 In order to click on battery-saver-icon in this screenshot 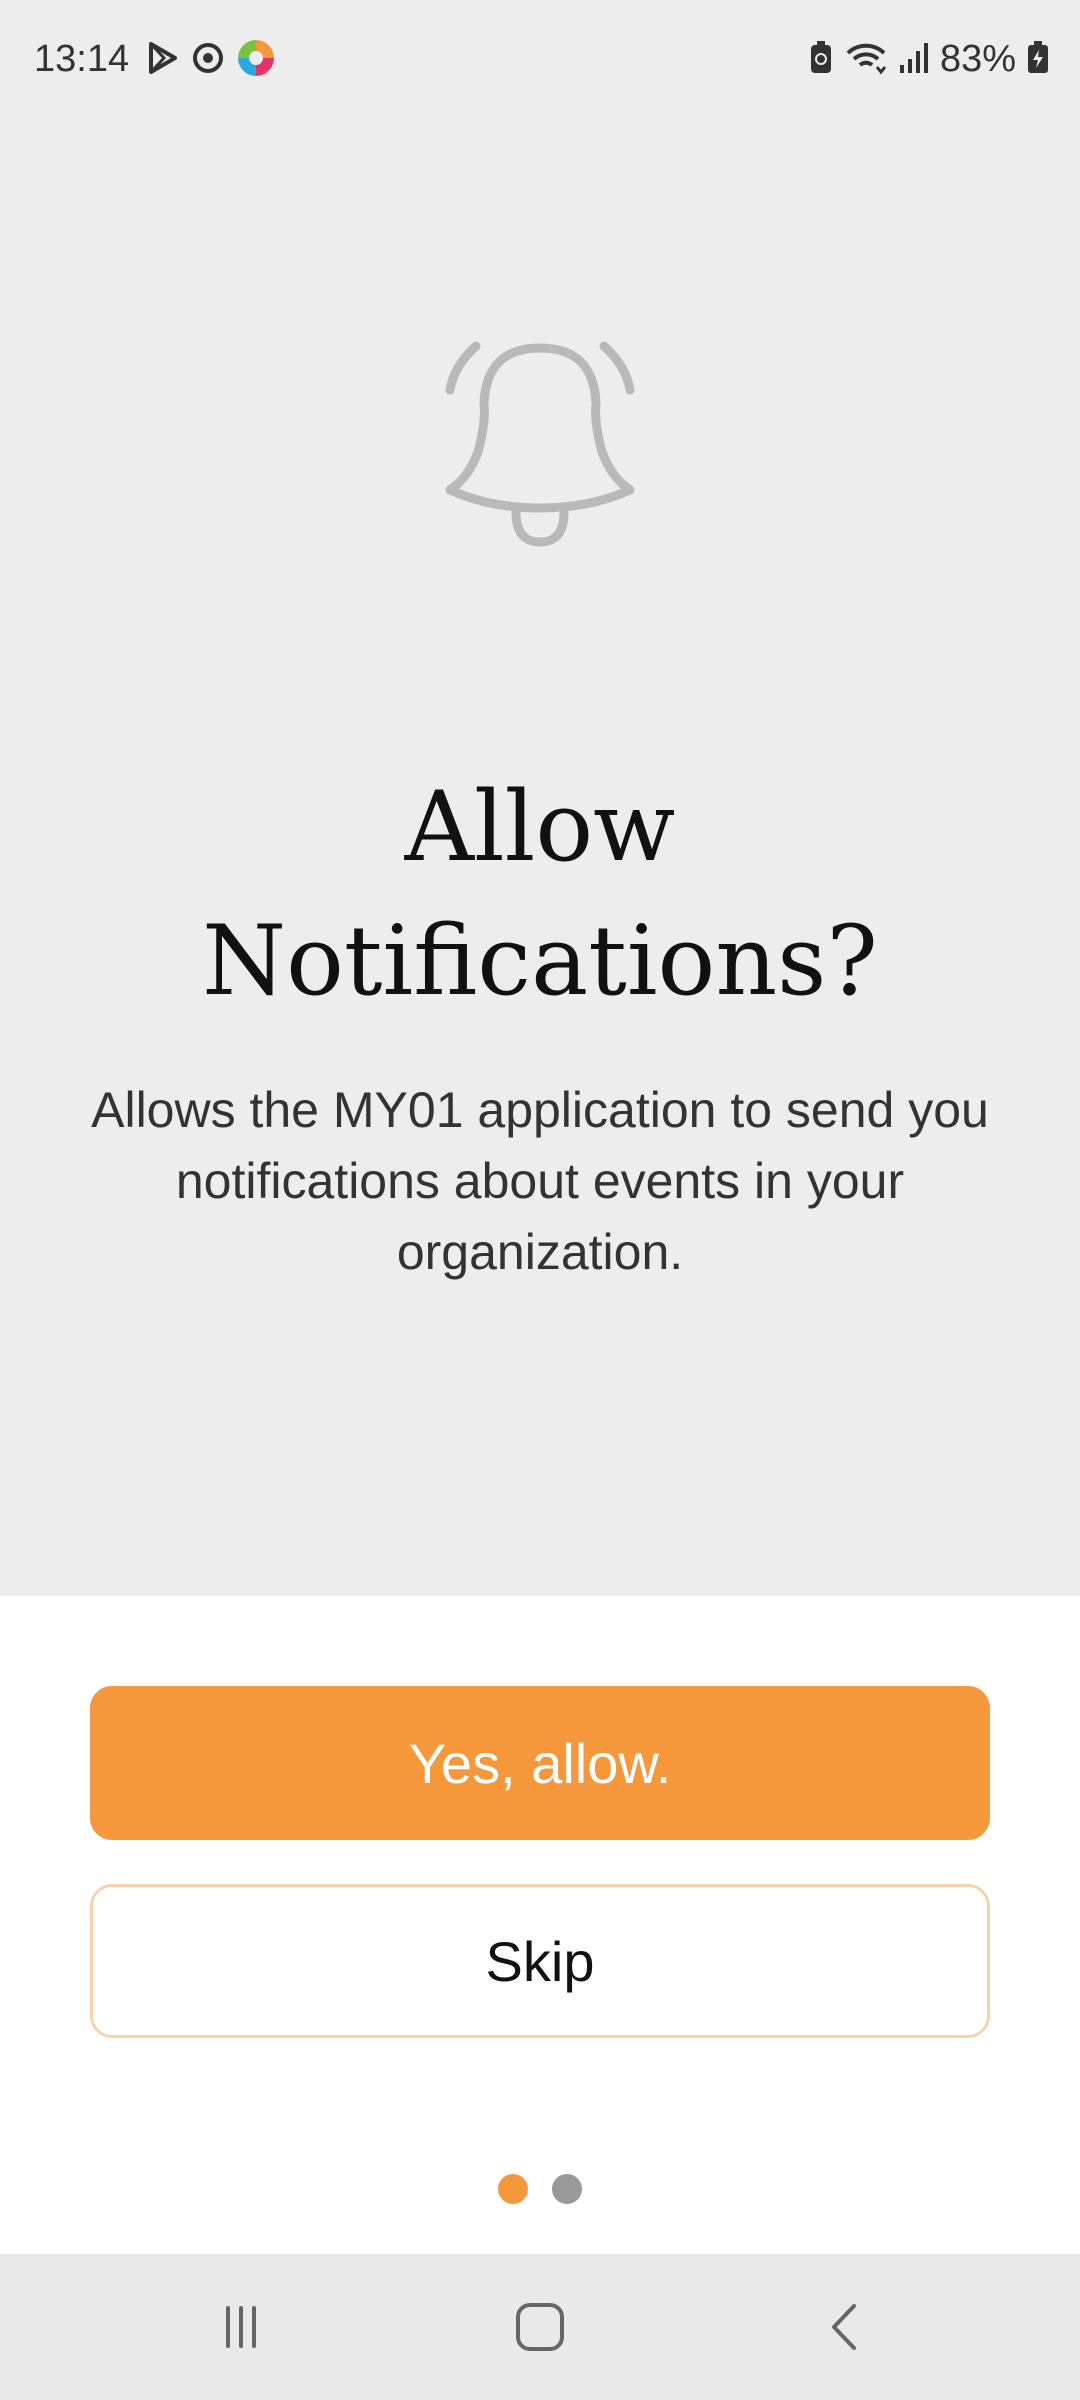, I will do `click(821, 59)`.